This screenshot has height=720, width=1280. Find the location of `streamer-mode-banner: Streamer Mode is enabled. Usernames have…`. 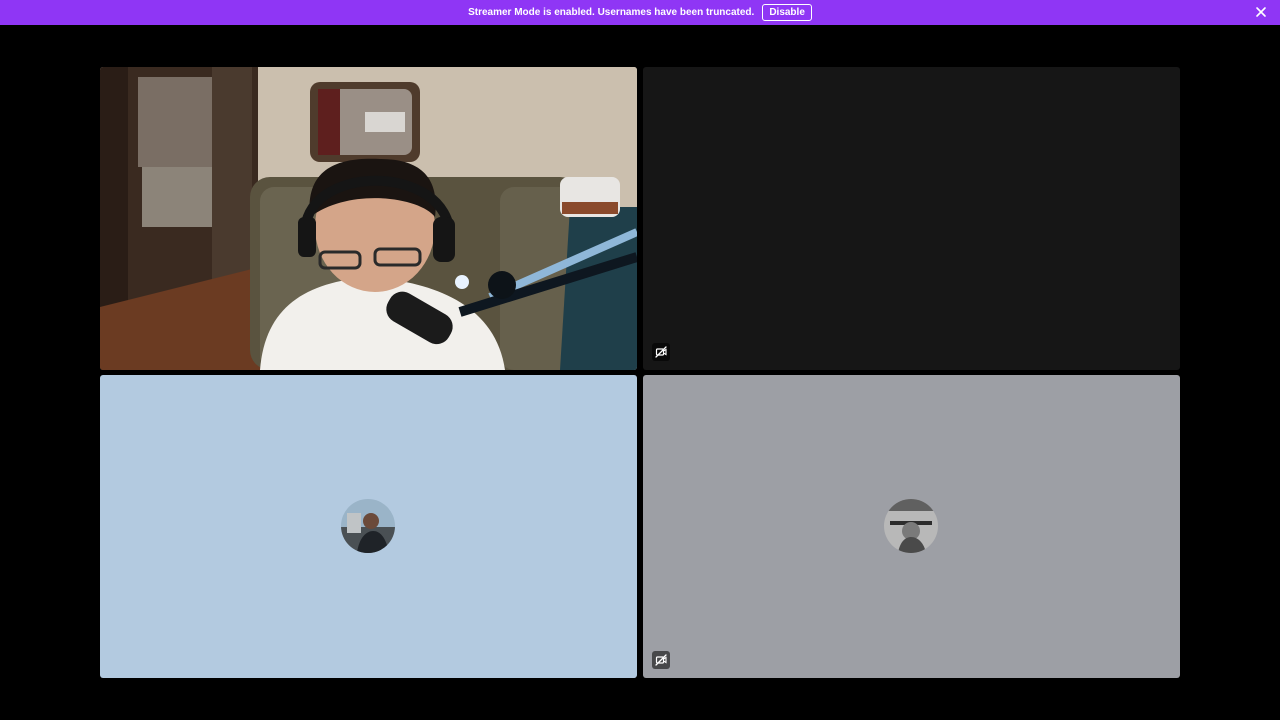

streamer-mode-banner: Streamer Mode is enabled. Usernames have… is located at coordinates (640, 12).